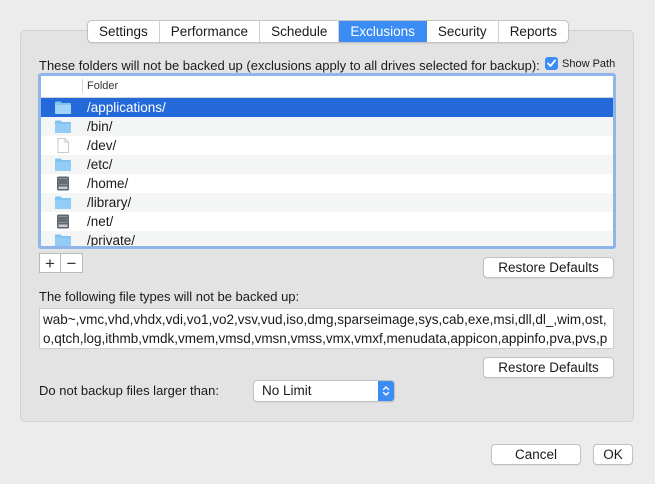  I want to click on show-path-label: Show Path, so click(589, 63).